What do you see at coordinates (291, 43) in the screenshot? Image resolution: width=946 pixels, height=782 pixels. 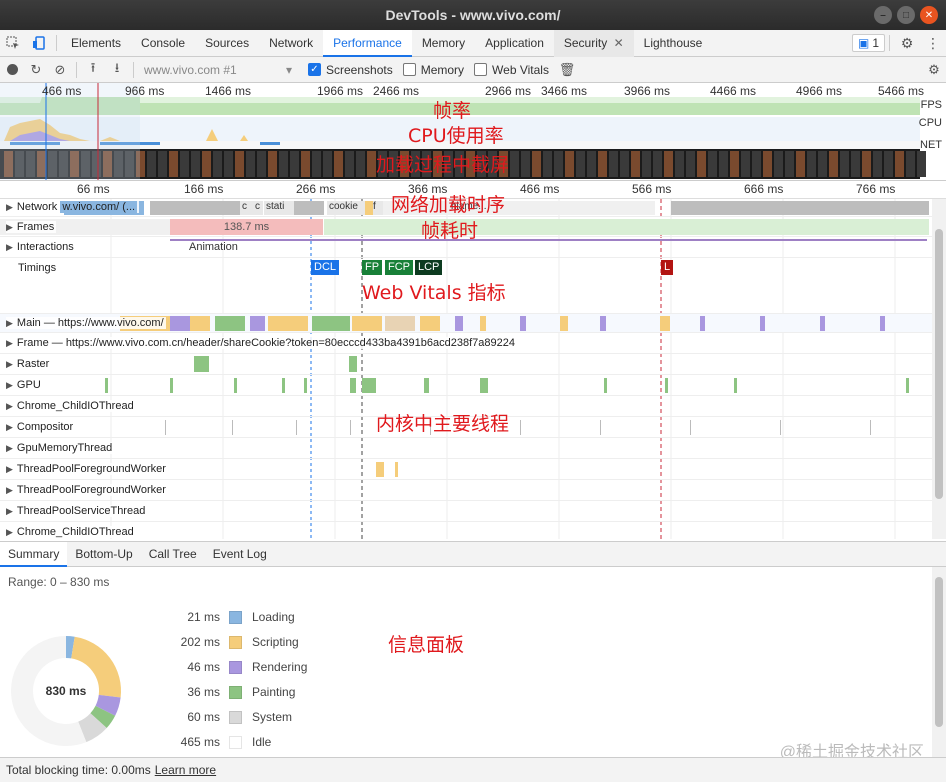 I see `tab-network: Network` at bounding box center [291, 43].